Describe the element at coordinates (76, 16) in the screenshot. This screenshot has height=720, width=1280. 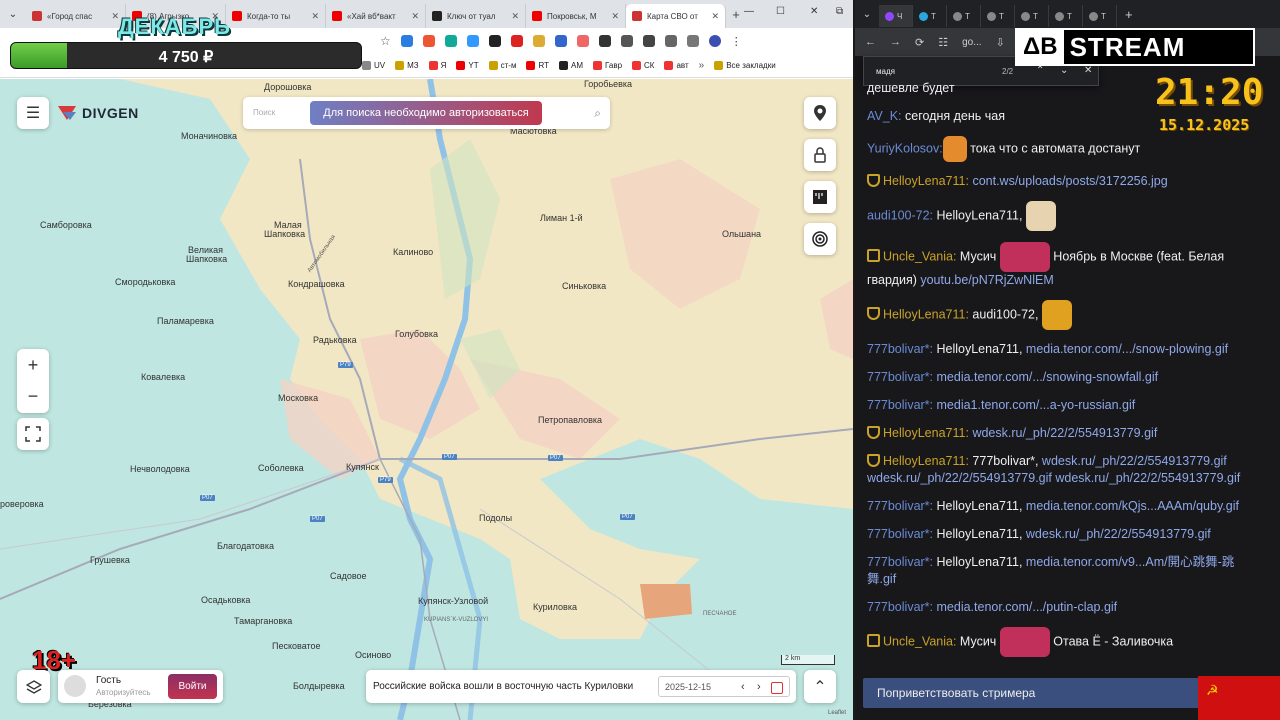
I see `tab-1: «Город спас ✕` at that location.